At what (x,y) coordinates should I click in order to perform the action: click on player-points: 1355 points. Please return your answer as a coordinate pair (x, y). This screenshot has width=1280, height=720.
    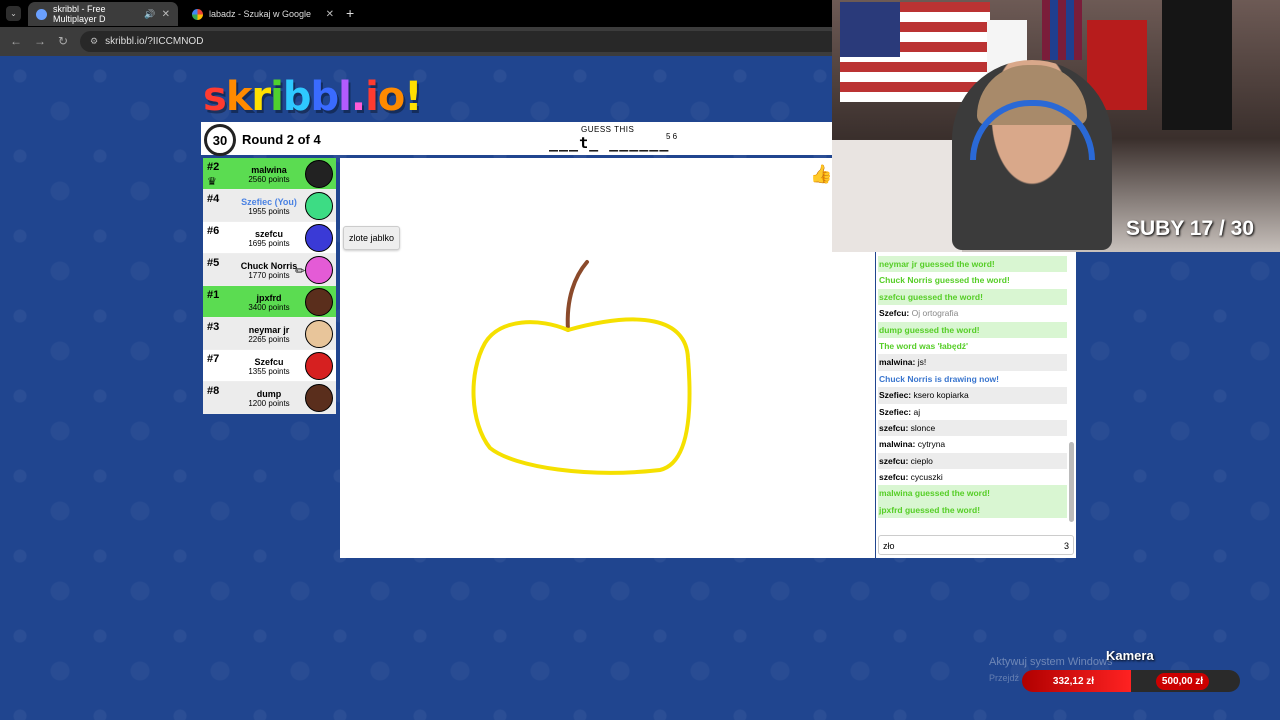
    Looking at the image, I should click on (269, 371).